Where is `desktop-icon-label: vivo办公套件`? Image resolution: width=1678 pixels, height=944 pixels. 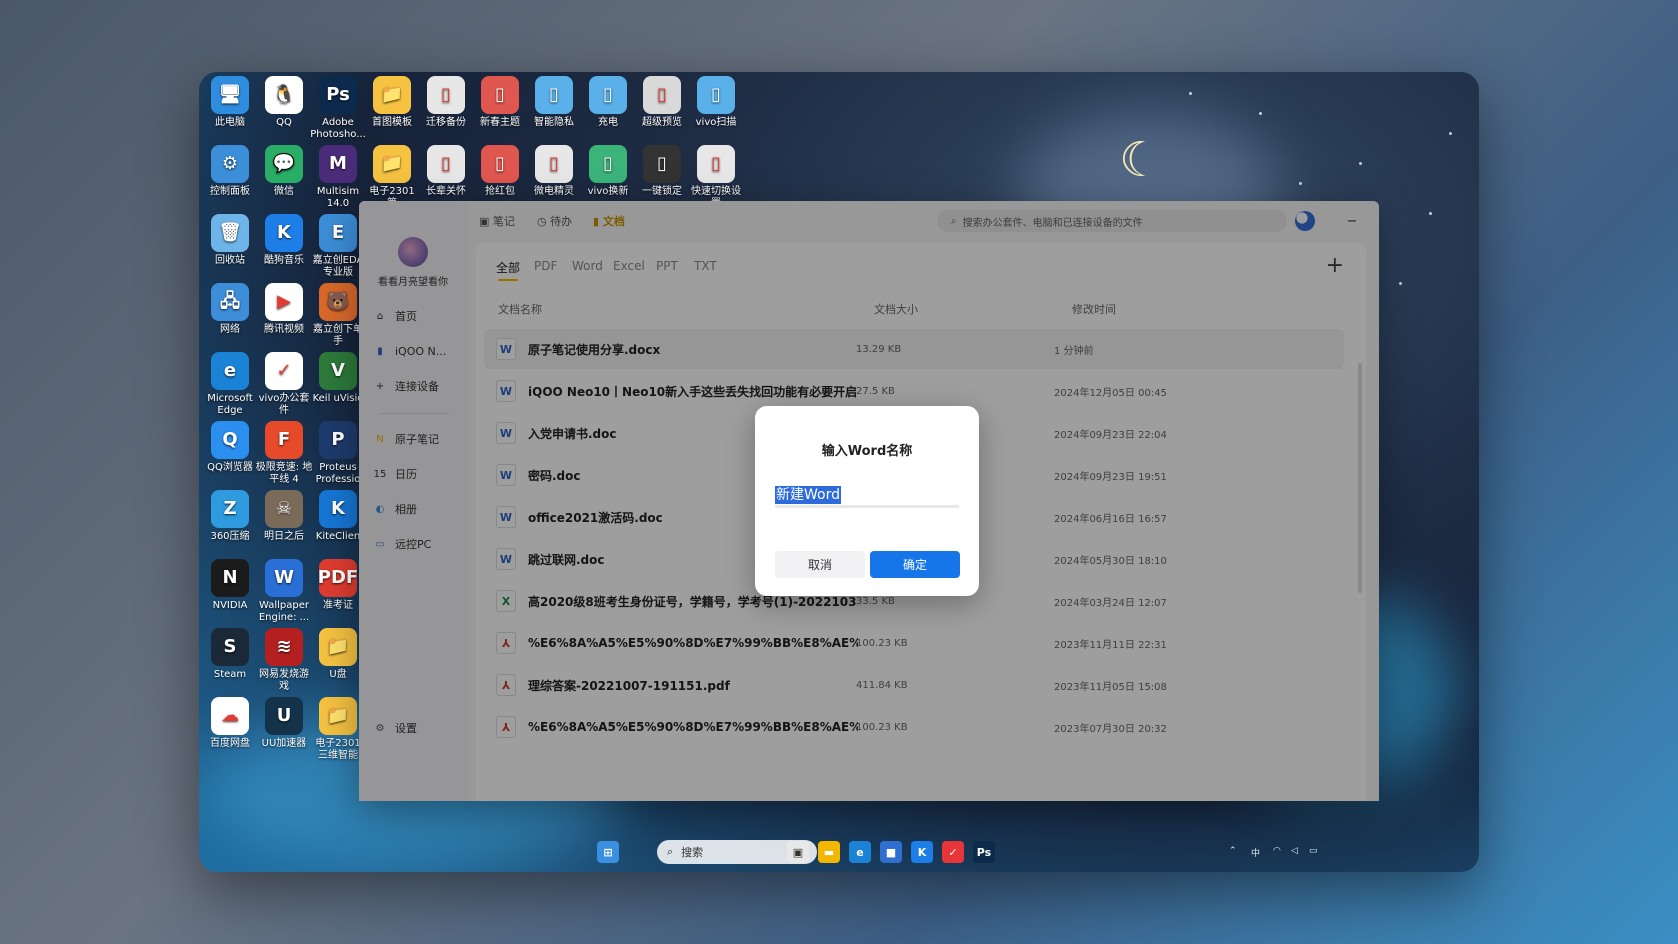 desktop-icon-label: vivo办公套件 is located at coordinates (284, 404).